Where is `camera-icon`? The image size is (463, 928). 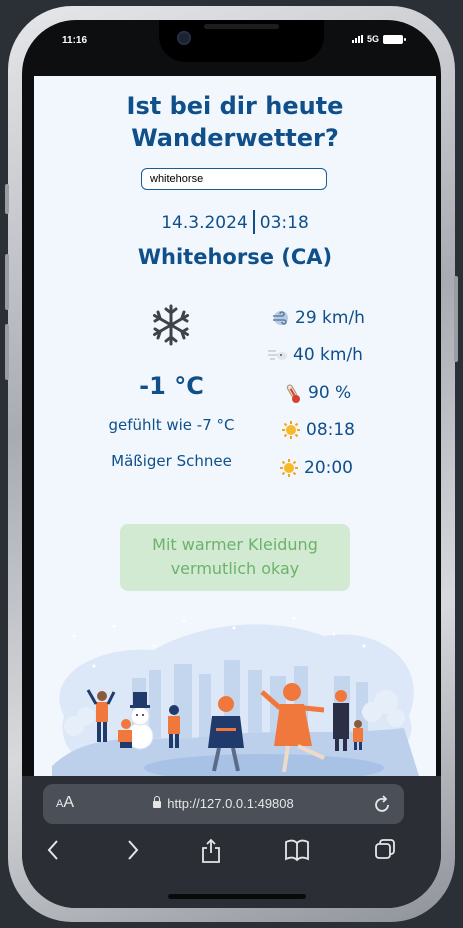
camera-icon is located at coordinates (184, 38).